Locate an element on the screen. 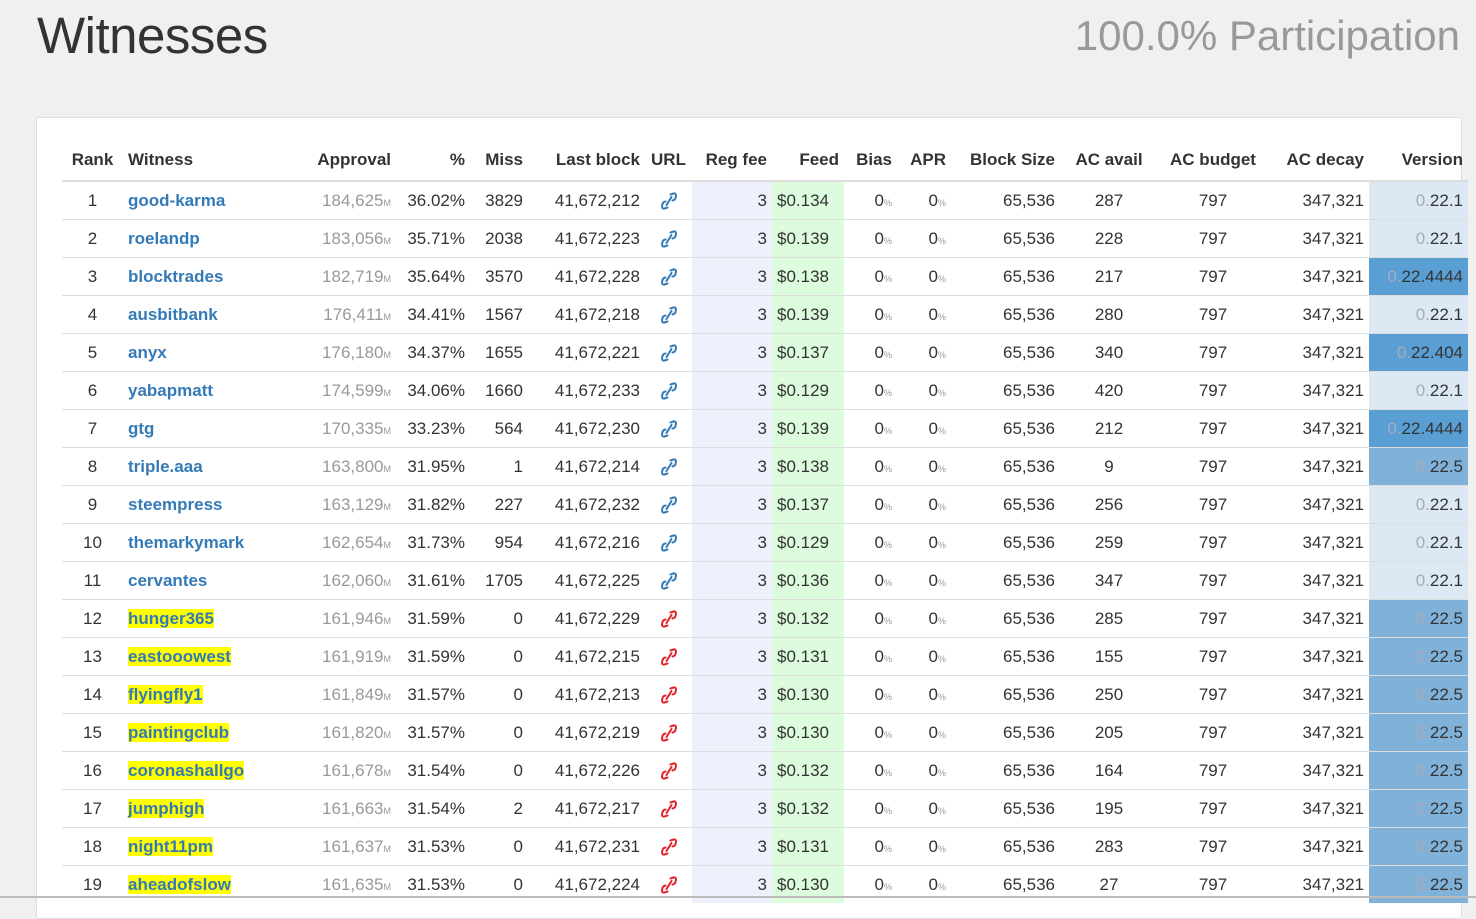 The height and width of the screenshot is (919, 1476). header-block-size: Block Size is located at coordinates (1005, 161).